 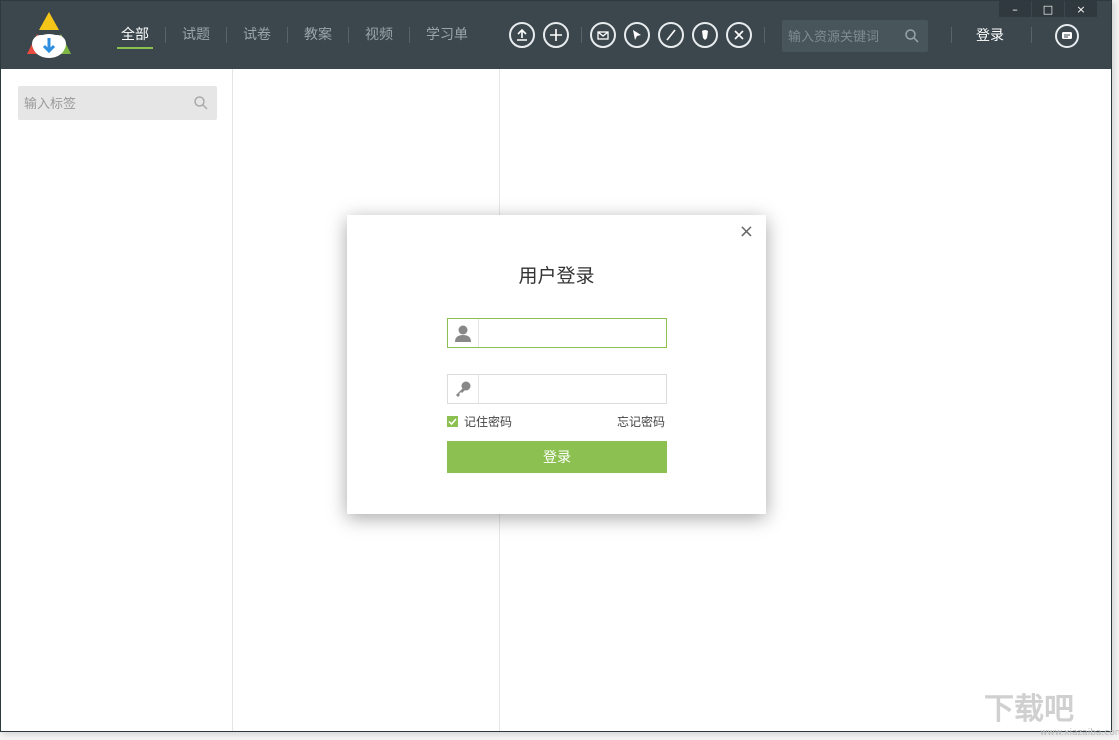 I want to click on minimize-button: –, so click(x=1015, y=9).